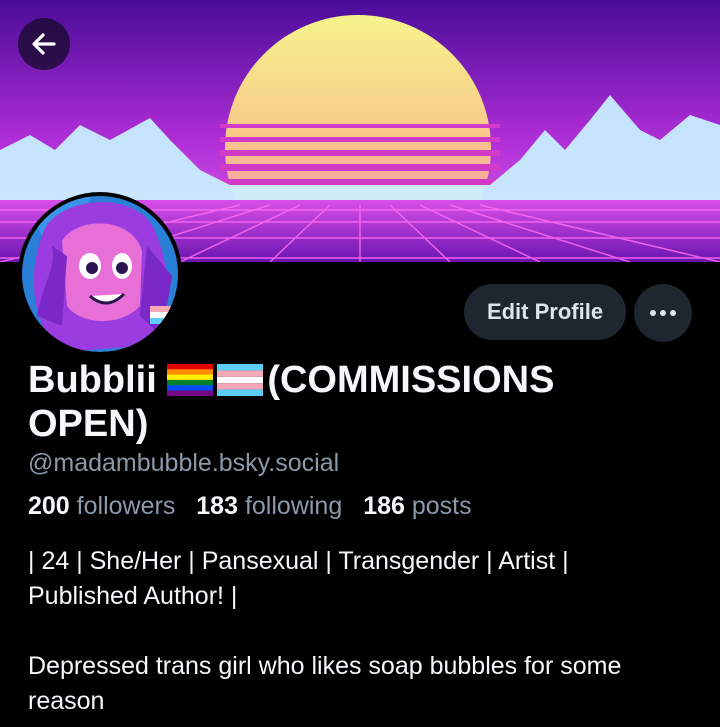 This screenshot has height=727, width=720. I want to click on bio-line: Published Author! |, so click(133, 596).